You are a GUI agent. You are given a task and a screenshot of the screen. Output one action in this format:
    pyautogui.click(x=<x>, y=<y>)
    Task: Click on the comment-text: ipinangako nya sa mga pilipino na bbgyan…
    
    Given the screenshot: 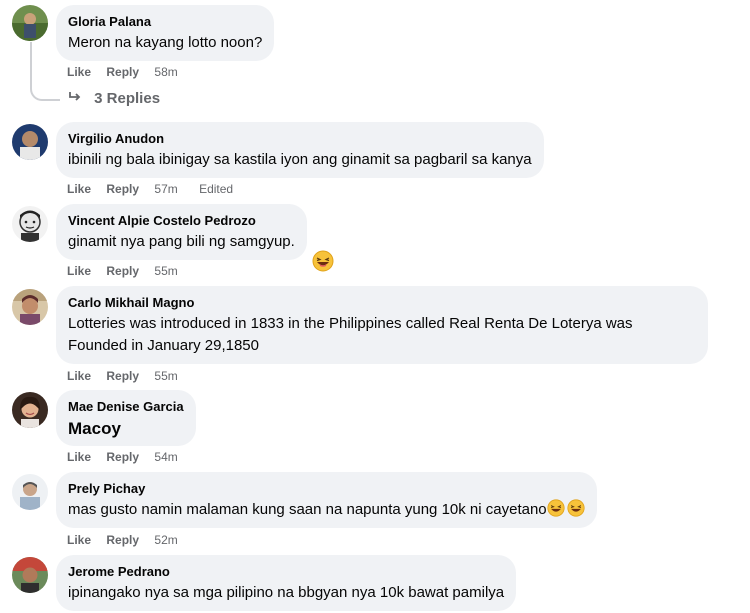 What is the action you would take?
    pyautogui.click(x=286, y=592)
    